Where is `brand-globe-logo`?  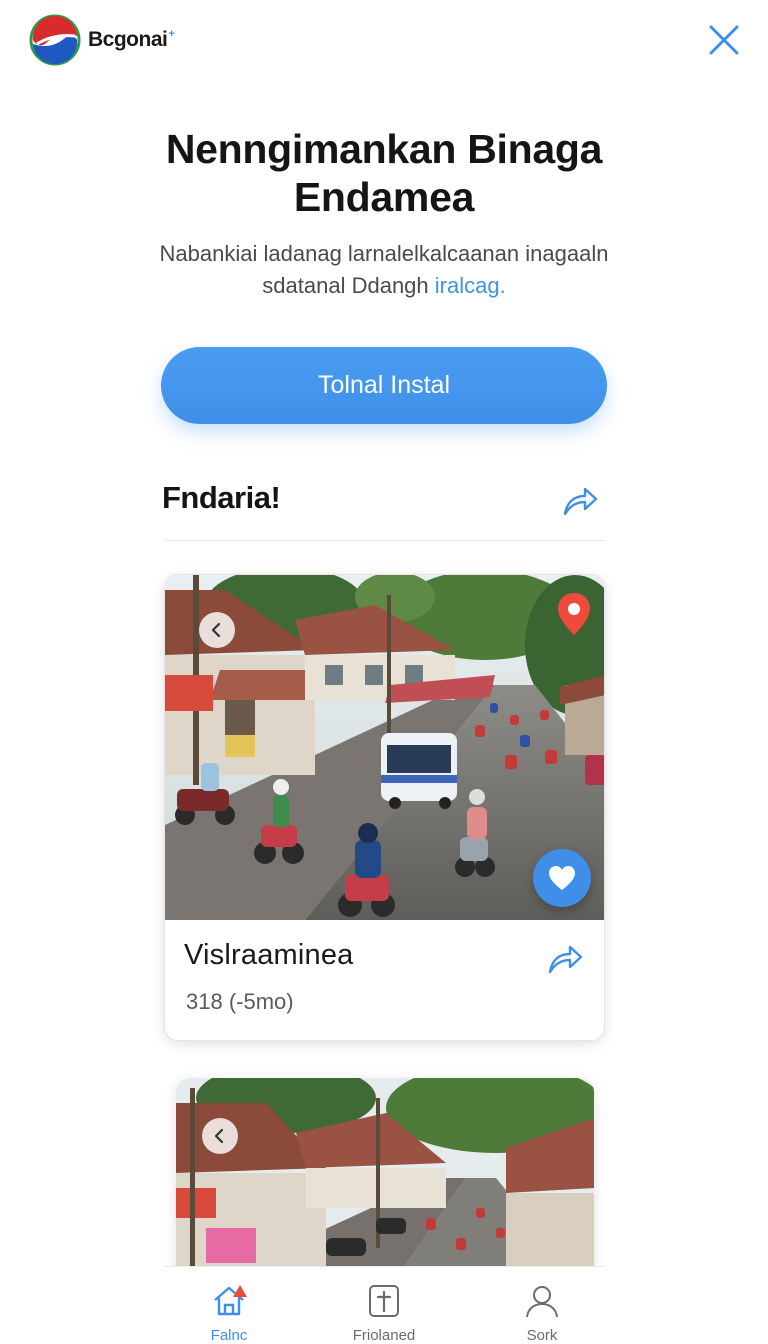 brand-globe-logo is located at coordinates (55, 40).